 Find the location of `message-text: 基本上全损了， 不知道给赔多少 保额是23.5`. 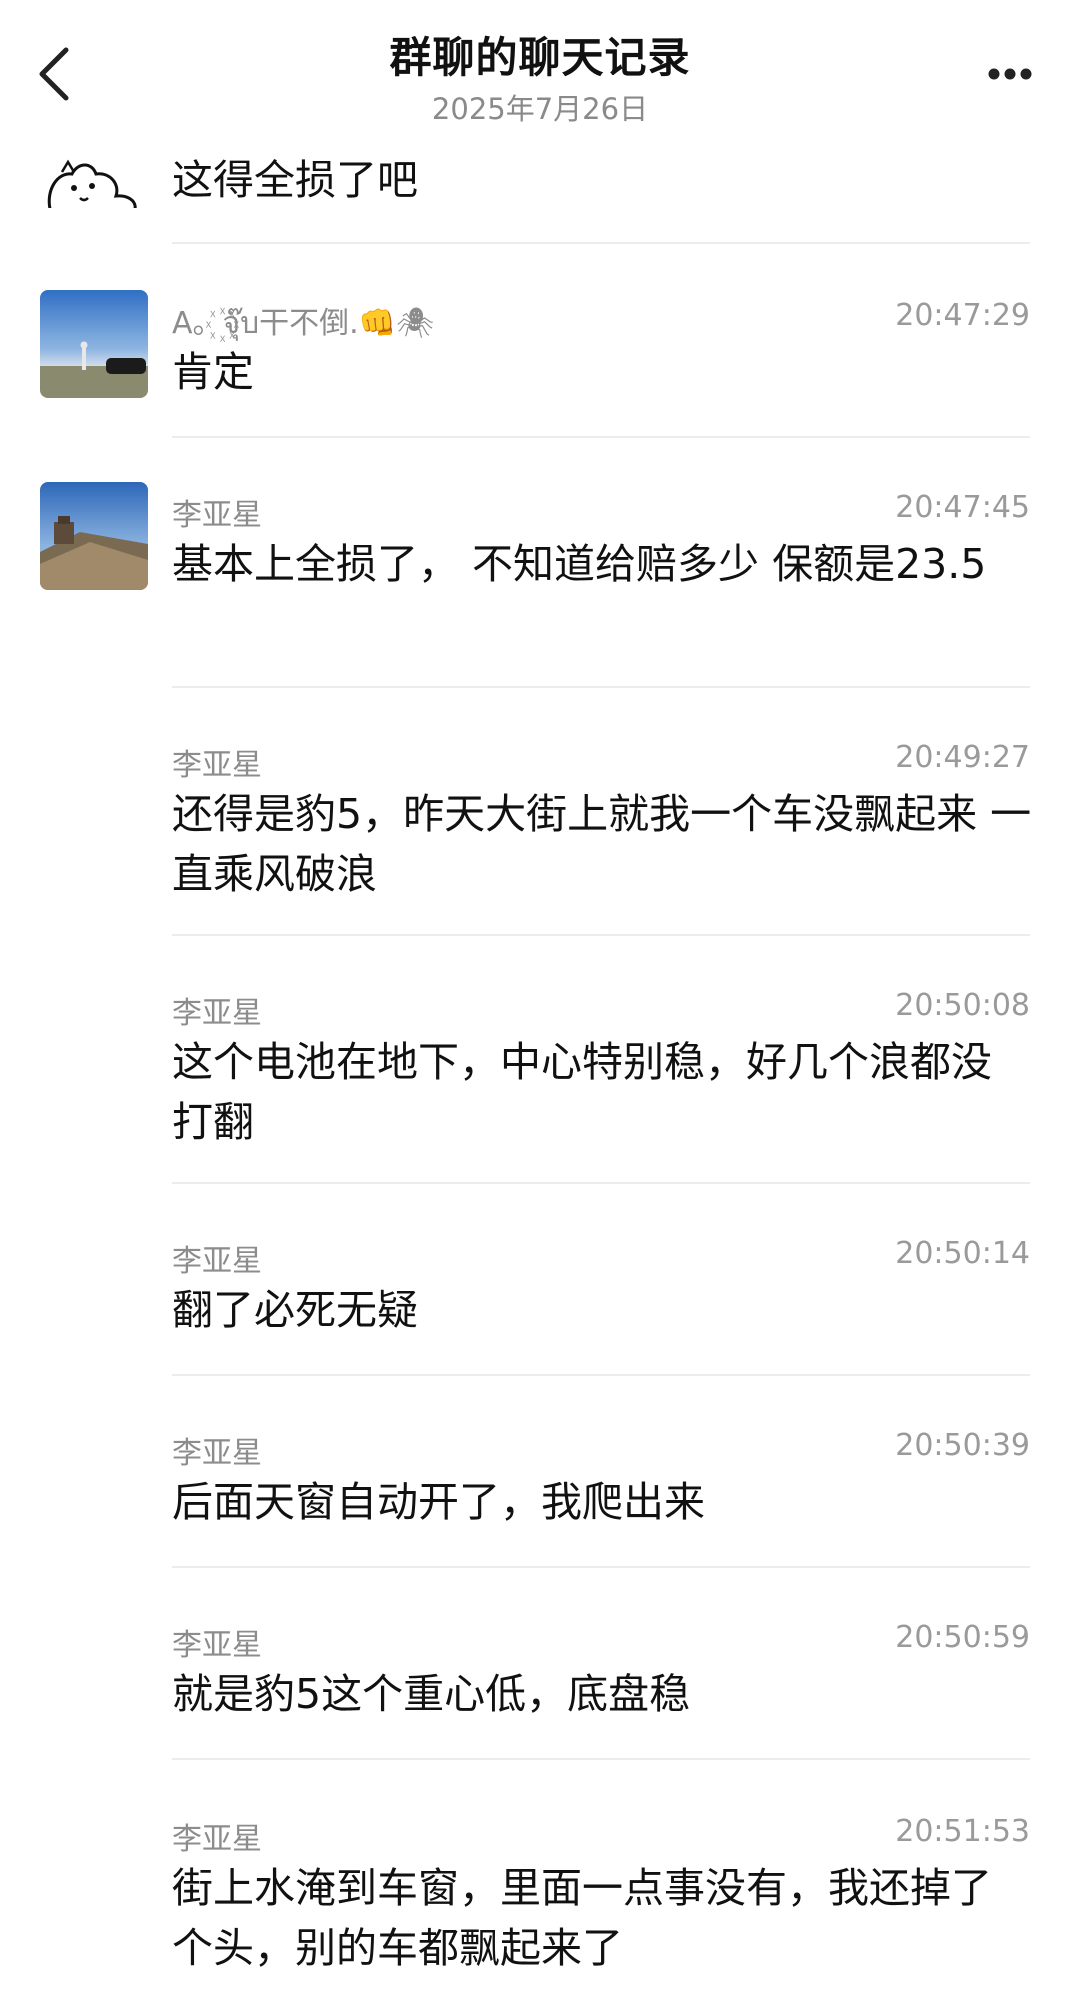

message-text: 基本上全损了， 不知道给赔多少 保额是23.5 is located at coordinates (579, 564).